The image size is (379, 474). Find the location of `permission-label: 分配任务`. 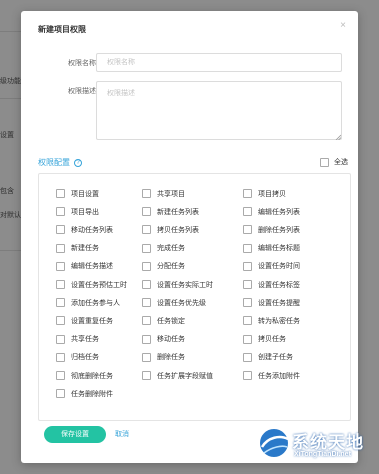

permission-label: 分配任务 is located at coordinates (171, 267).